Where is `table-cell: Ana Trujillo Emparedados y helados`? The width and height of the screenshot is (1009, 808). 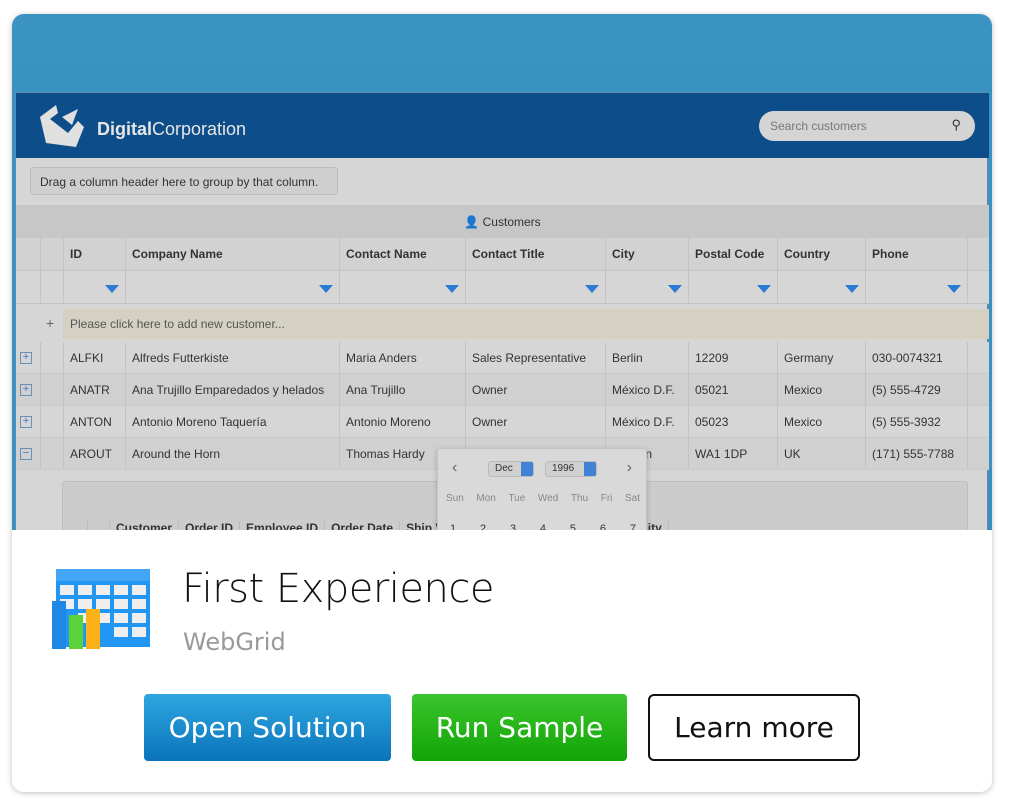
table-cell: Ana Trujillo Emparedados y helados is located at coordinates (233, 389).